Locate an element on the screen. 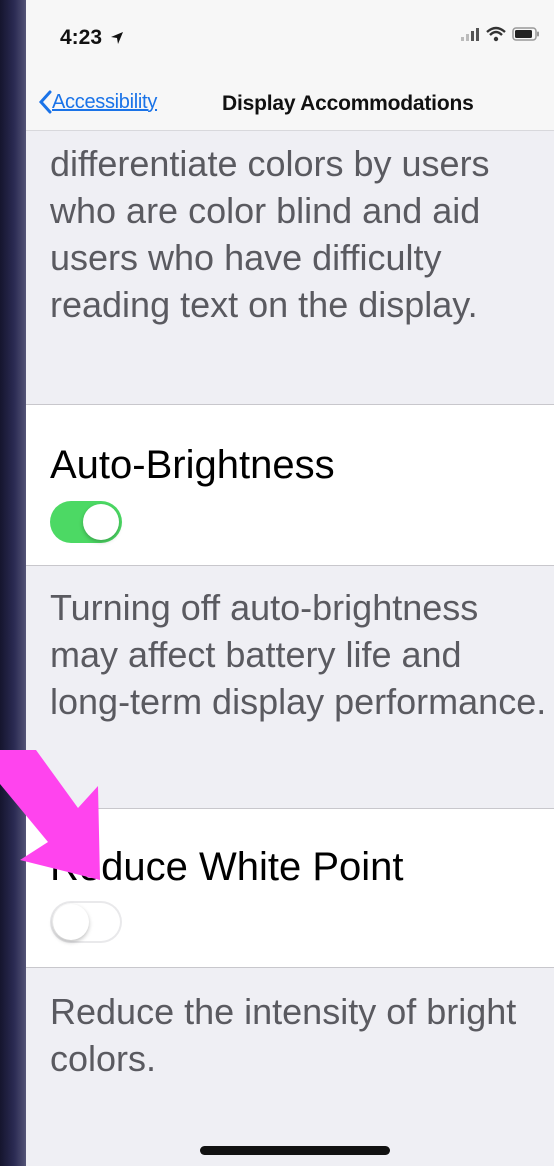  wifi-icon is located at coordinates (496, 34).